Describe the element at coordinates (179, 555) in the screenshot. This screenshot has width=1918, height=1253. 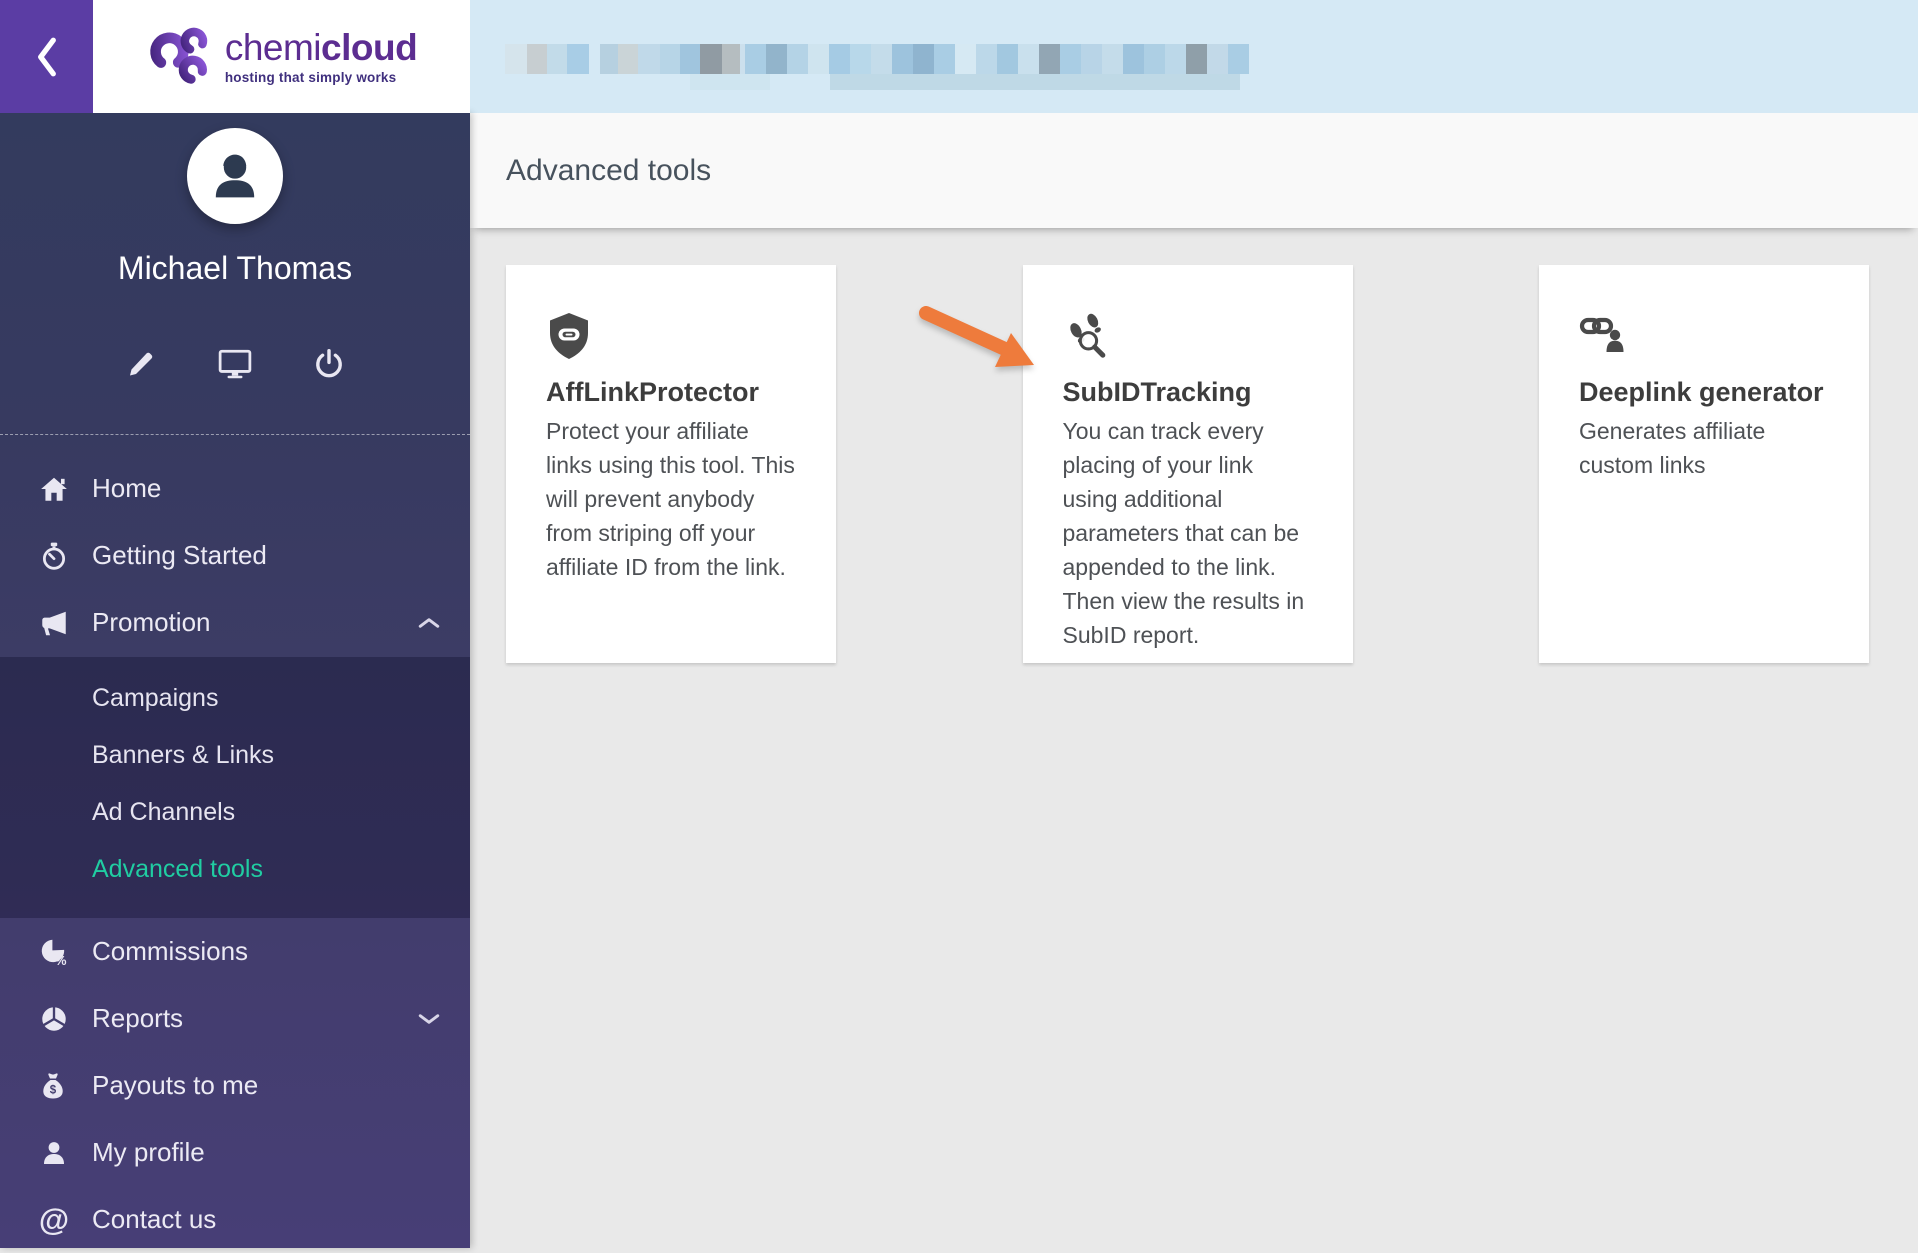
I see `sidebar-item-label: Getting Started` at that location.